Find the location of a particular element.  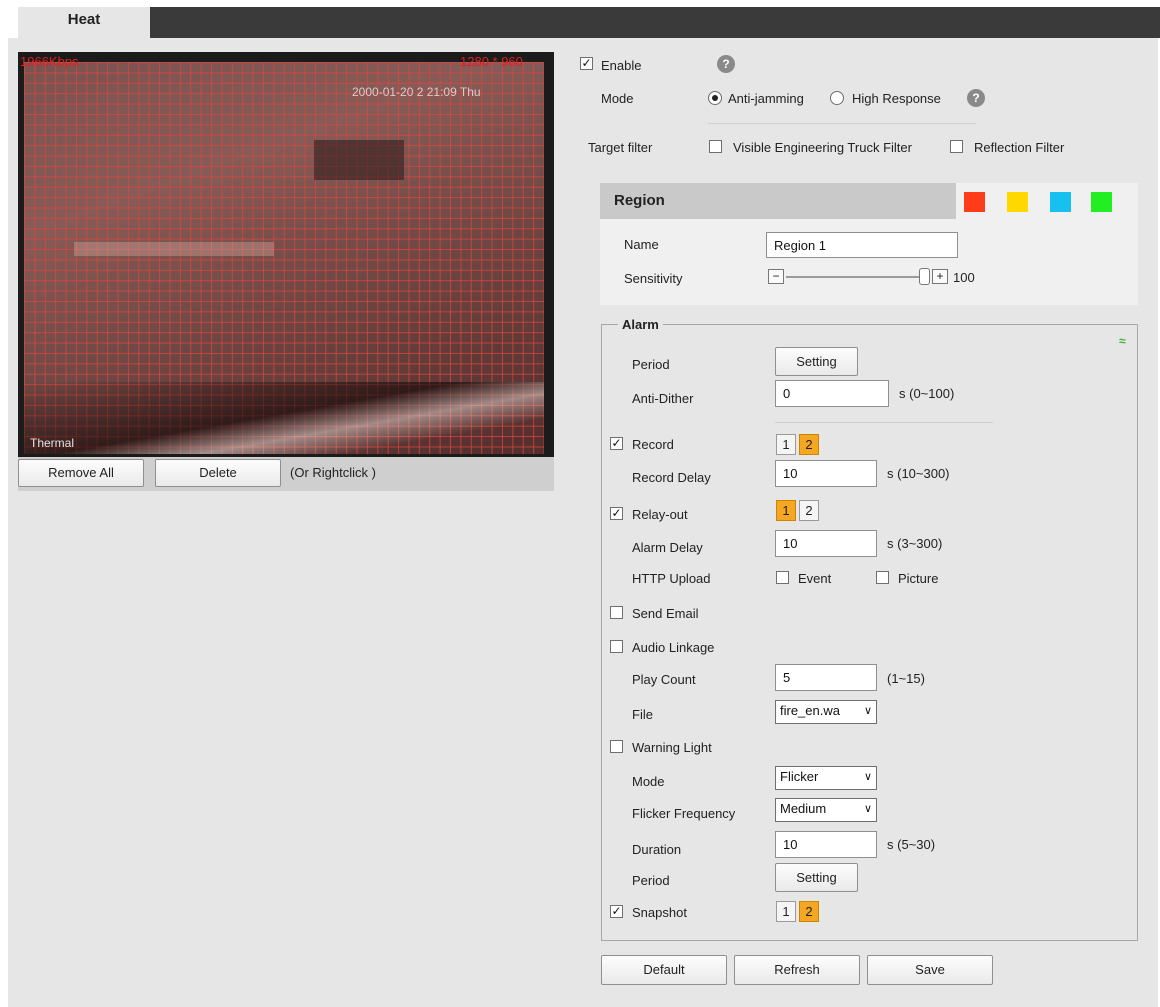

anti-dither-input: 0 is located at coordinates (832, 393).